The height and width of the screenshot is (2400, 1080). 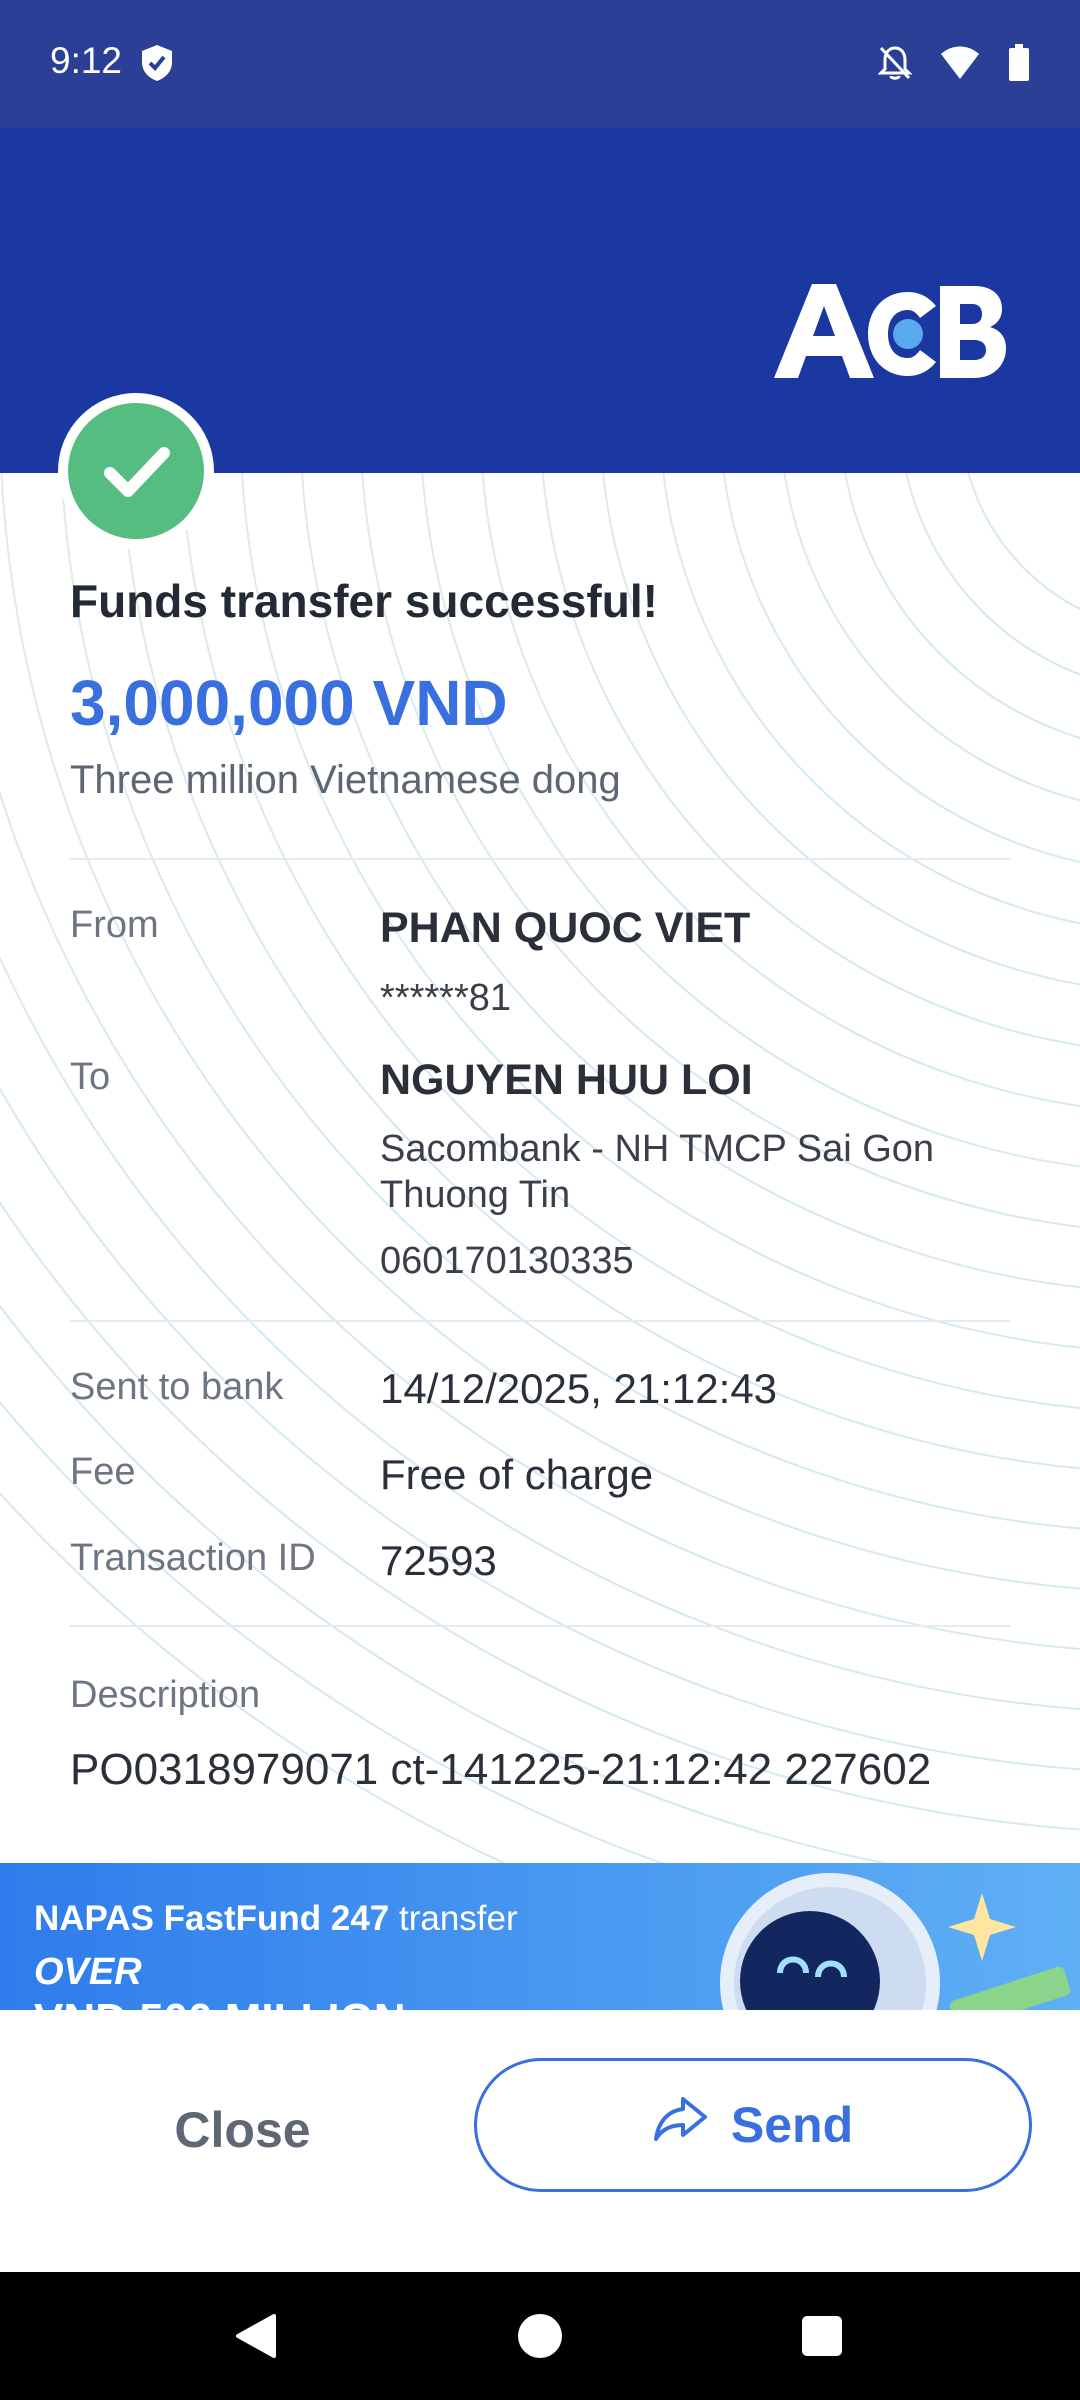 I want to click on notifications-off-icon, so click(x=895, y=65).